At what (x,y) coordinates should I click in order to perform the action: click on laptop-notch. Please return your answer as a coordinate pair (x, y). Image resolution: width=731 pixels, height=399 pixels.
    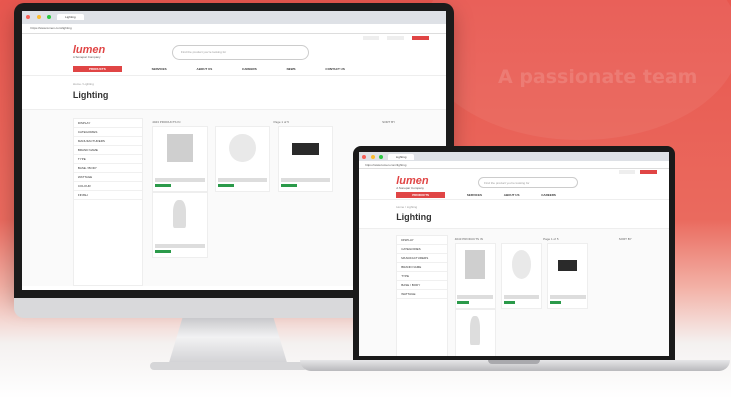
    Looking at the image, I should click on (514, 362).